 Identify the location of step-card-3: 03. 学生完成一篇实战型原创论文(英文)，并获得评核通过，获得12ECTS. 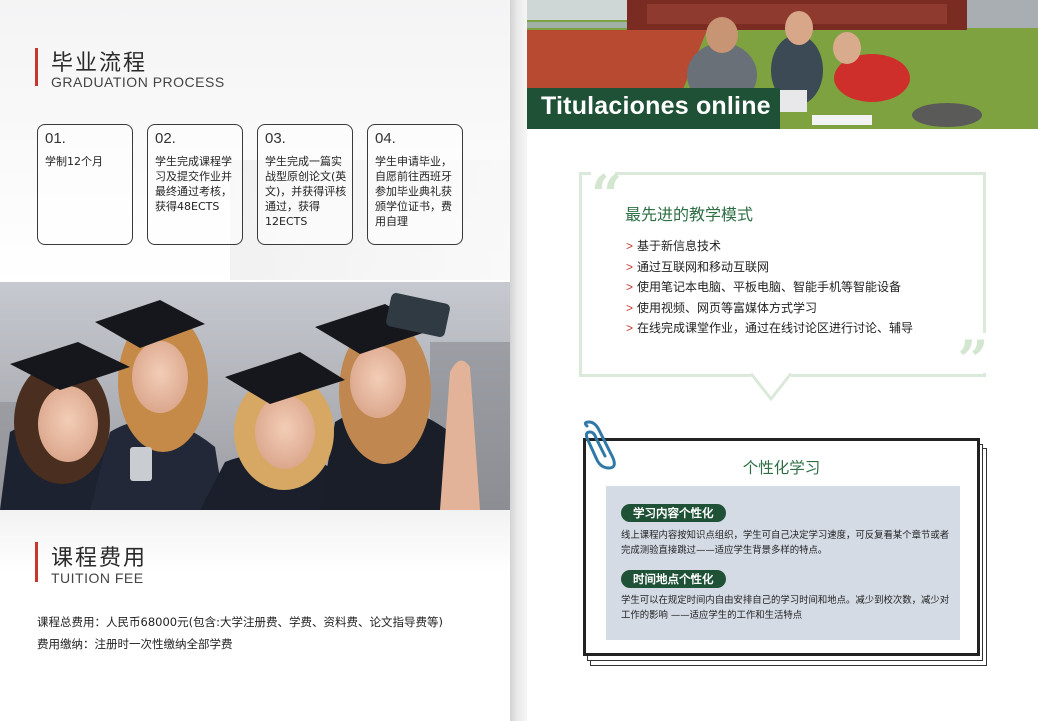
(305, 184).